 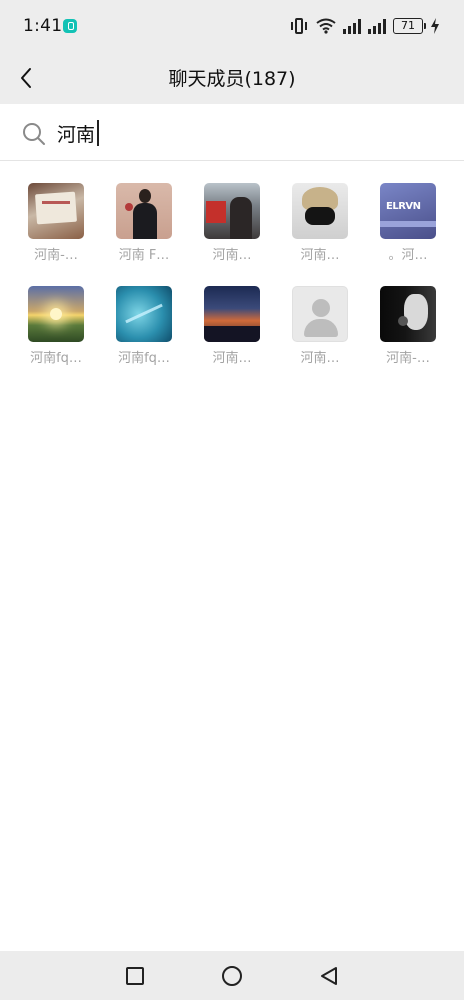 I want to click on signal-icon, so click(x=352, y=26).